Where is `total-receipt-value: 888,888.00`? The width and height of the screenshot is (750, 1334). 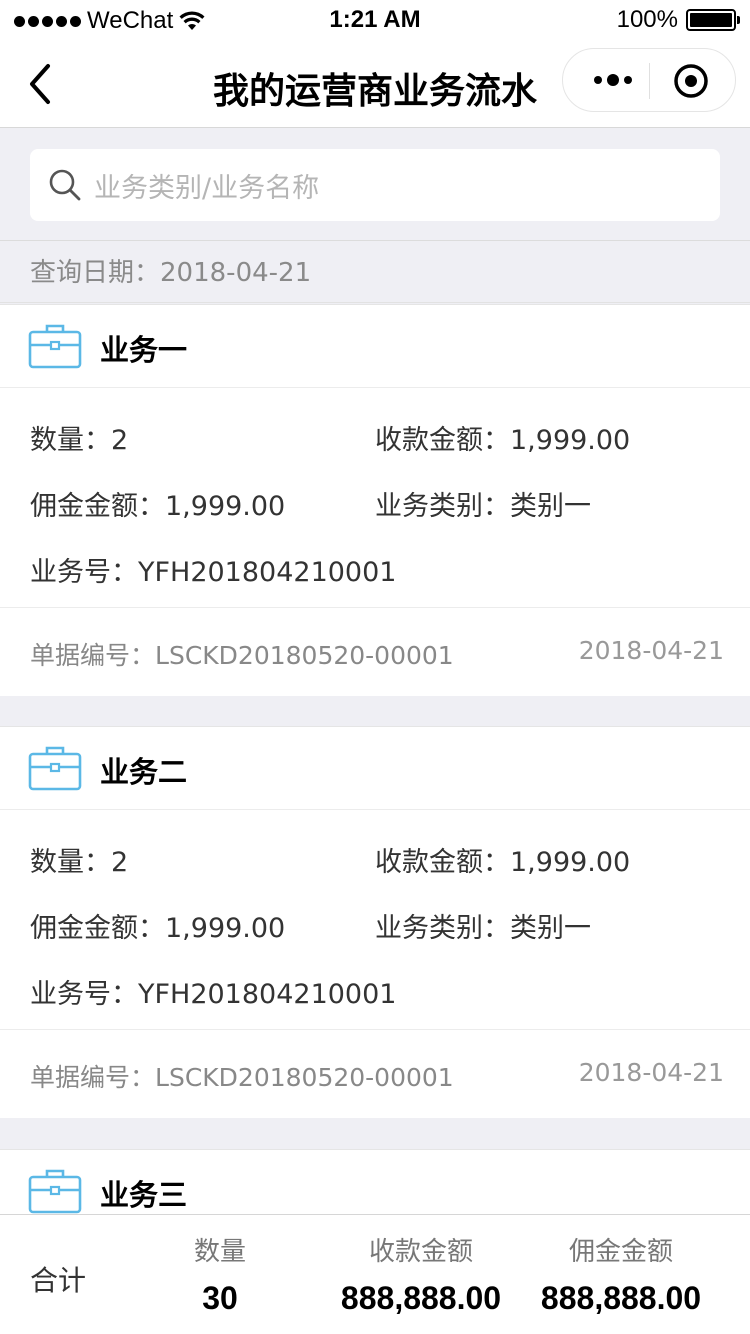 total-receipt-value: 888,888.00 is located at coordinates (421, 1298).